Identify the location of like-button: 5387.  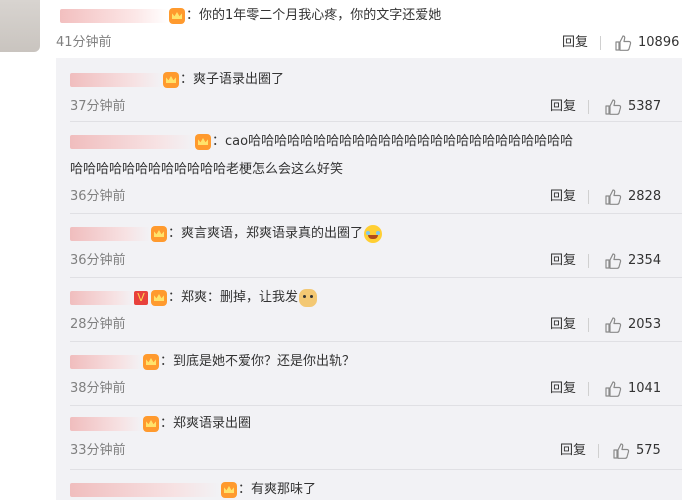
(639, 107).